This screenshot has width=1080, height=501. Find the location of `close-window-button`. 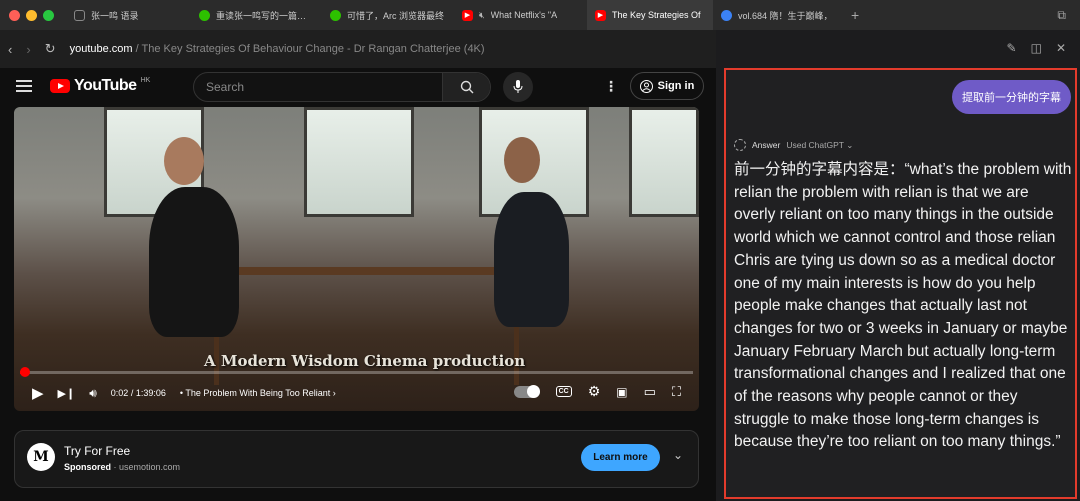

close-window-button is located at coordinates (14, 15).